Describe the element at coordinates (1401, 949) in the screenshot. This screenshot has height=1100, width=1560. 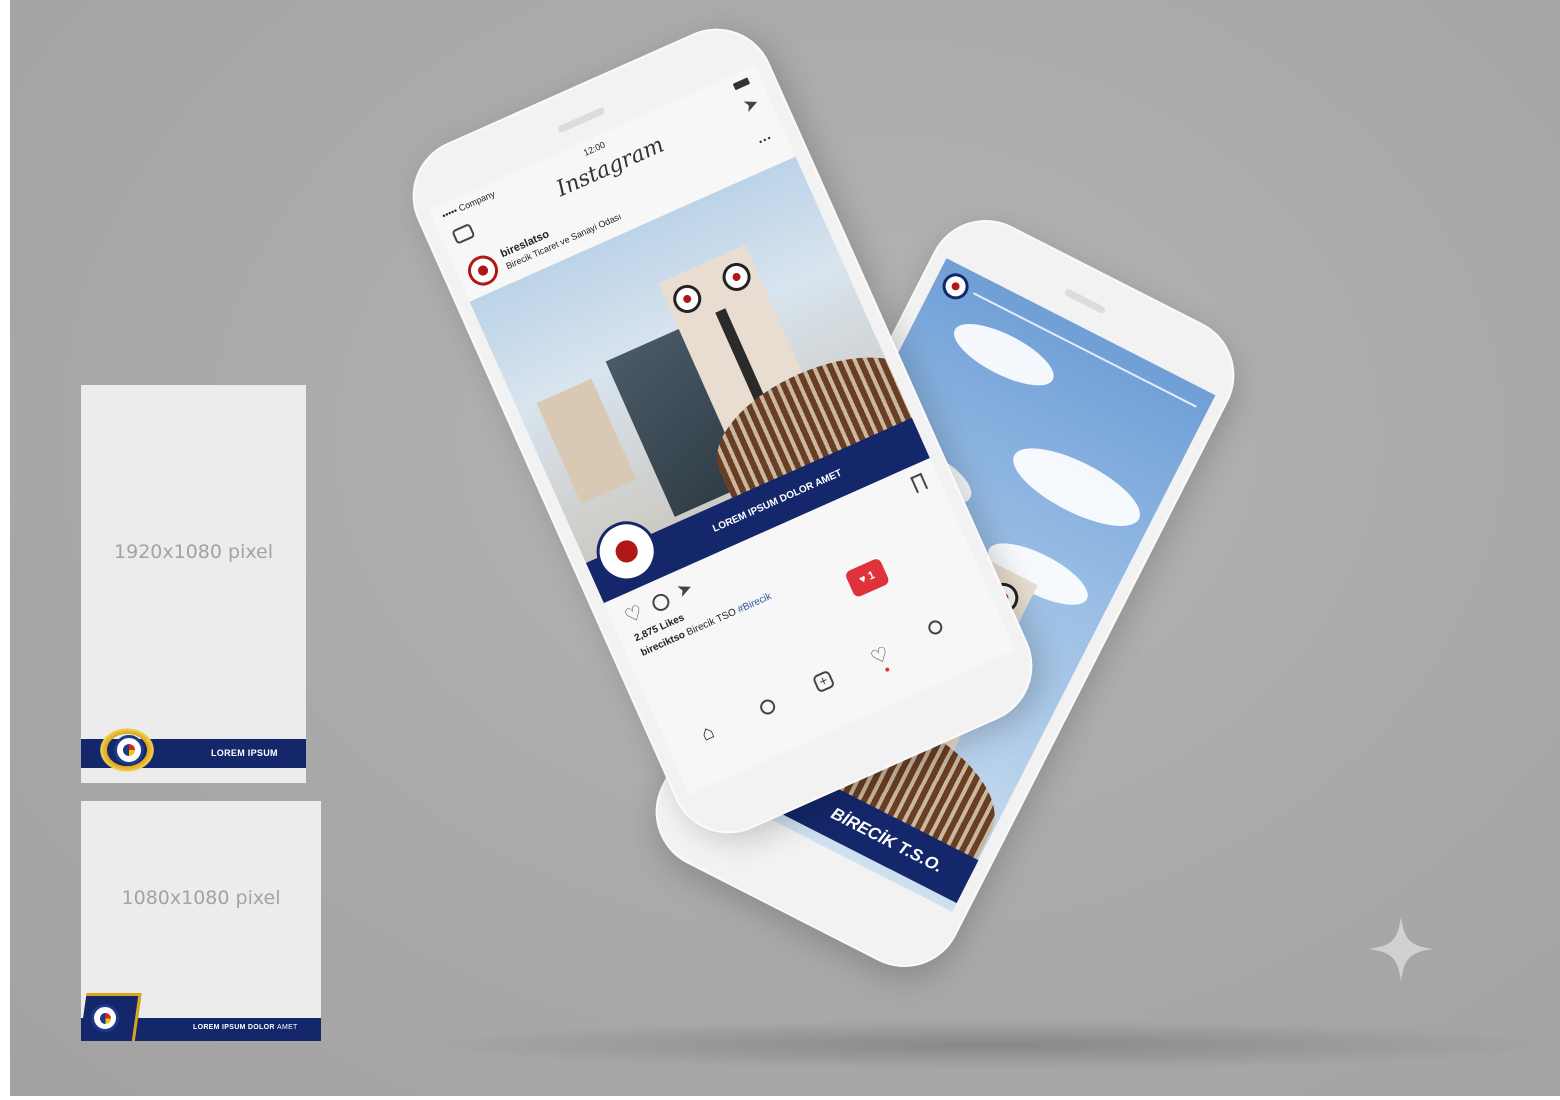
I see `sparkle-icon` at that location.